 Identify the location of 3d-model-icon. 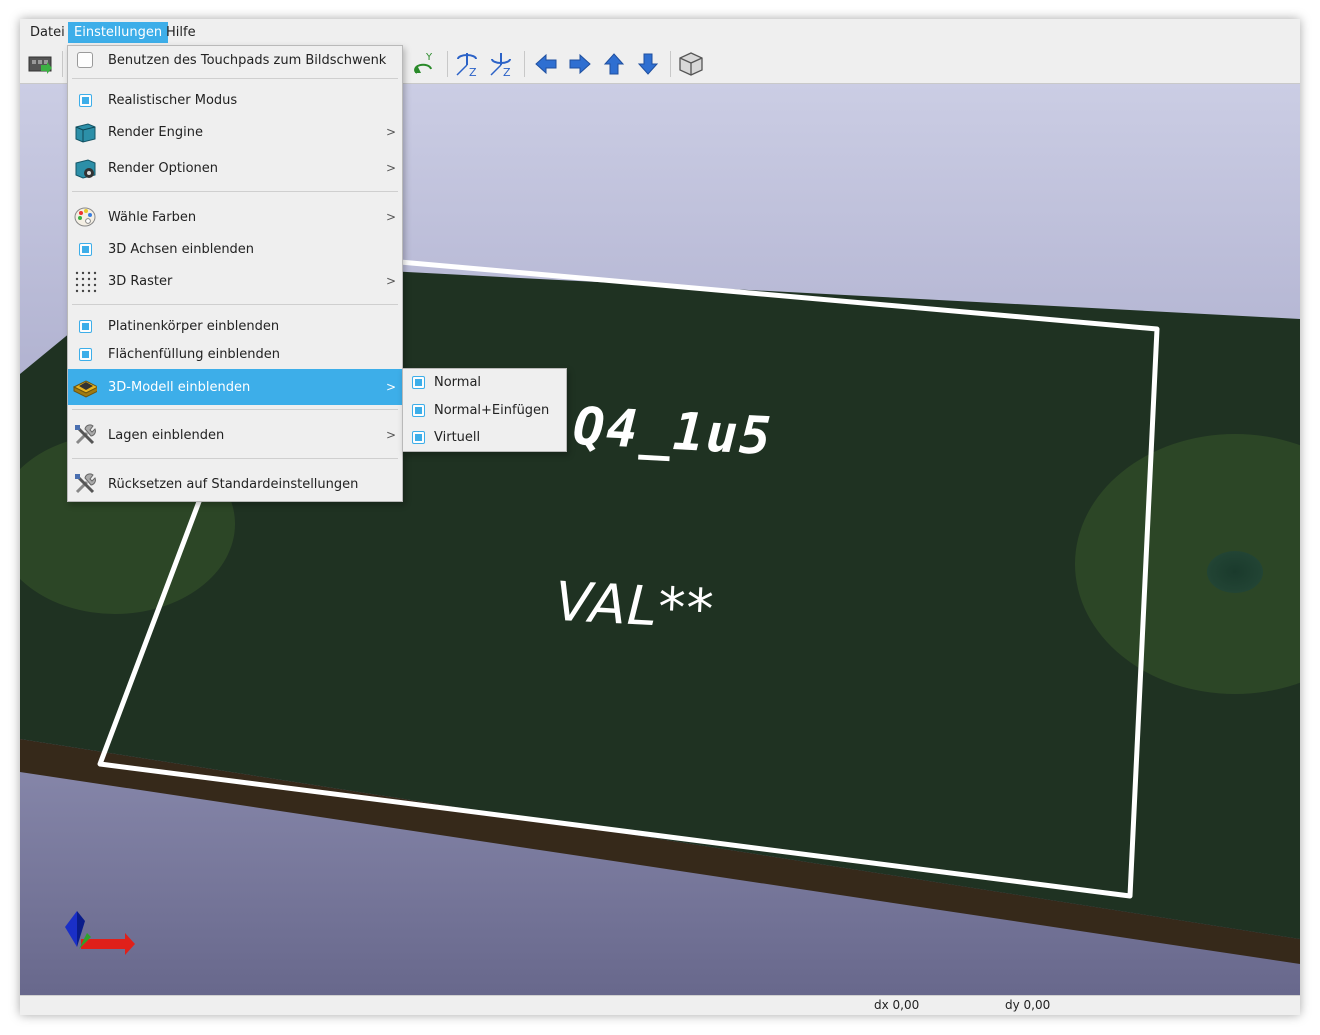
(85, 387).